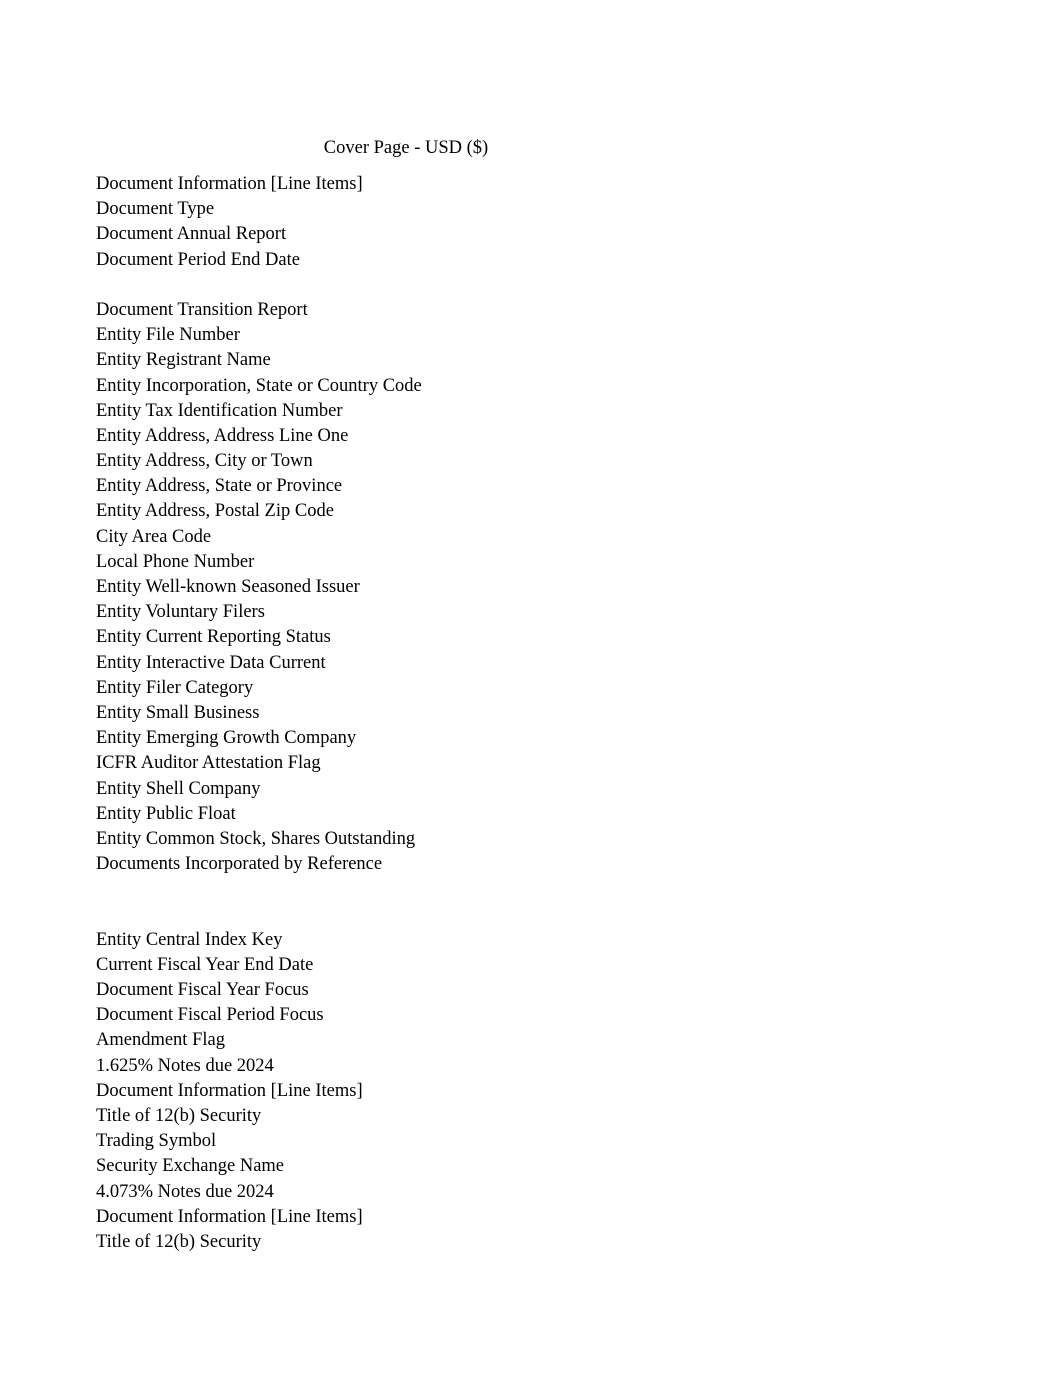  Describe the element at coordinates (446, 814) in the screenshot. I see `line-item-row: Entity Public Float` at that location.